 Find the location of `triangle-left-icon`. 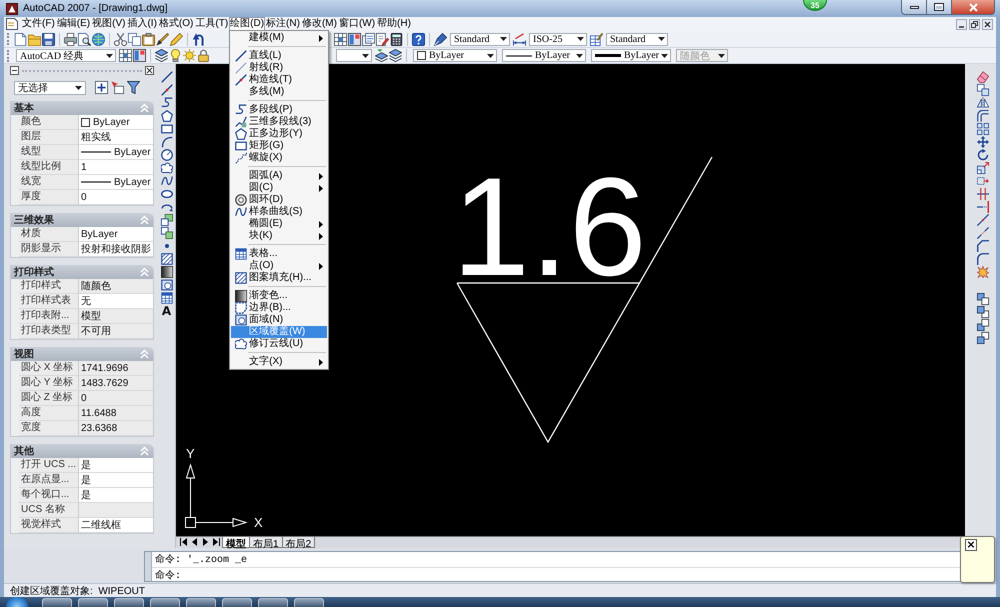

triangle-left-icon is located at coordinates (194, 542).